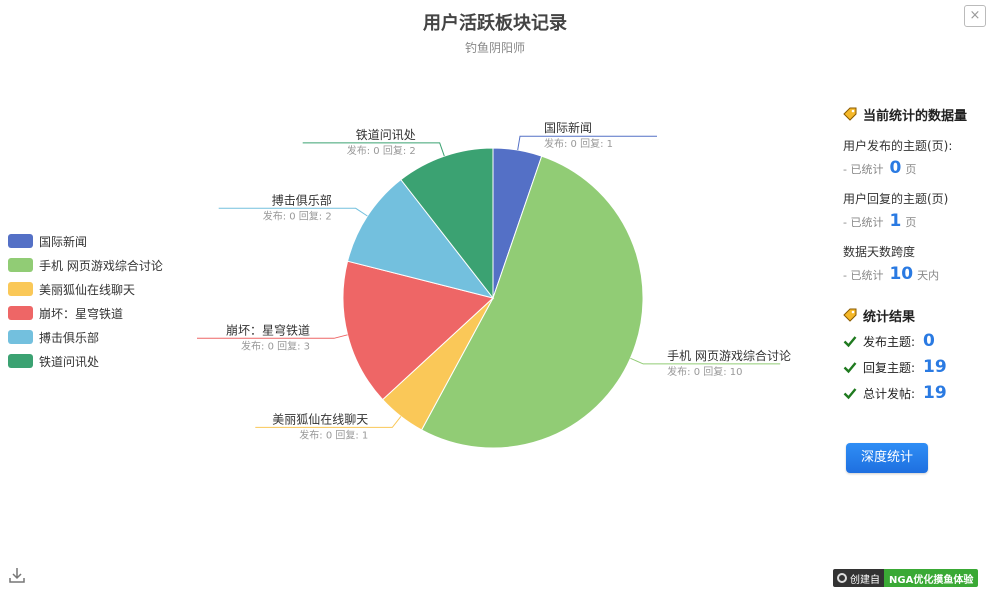 The width and height of the screenshot is (990, 593). Describe the element at coordinates (63, 241) in the screenshot. I see `legend-label: 国际新闻` at that location.